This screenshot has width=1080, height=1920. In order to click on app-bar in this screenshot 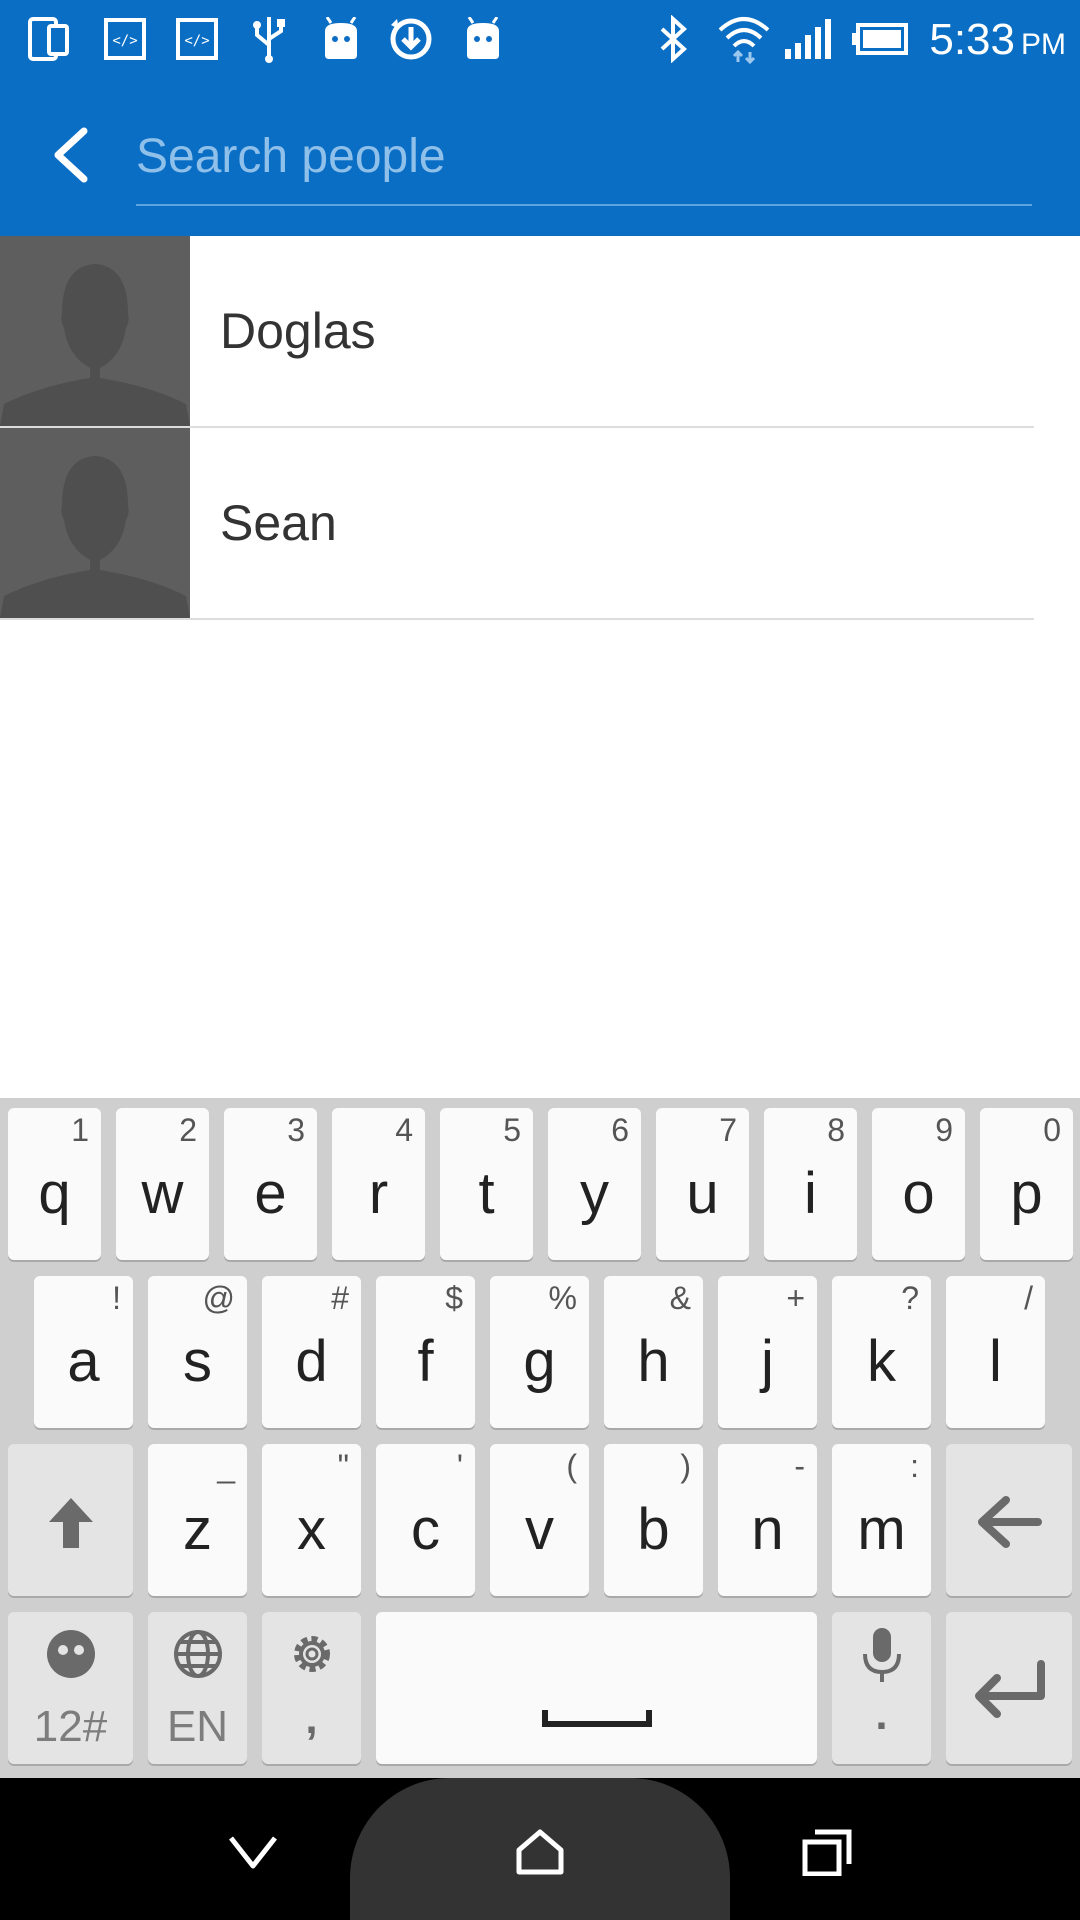, I will do `click(540, 157)`.